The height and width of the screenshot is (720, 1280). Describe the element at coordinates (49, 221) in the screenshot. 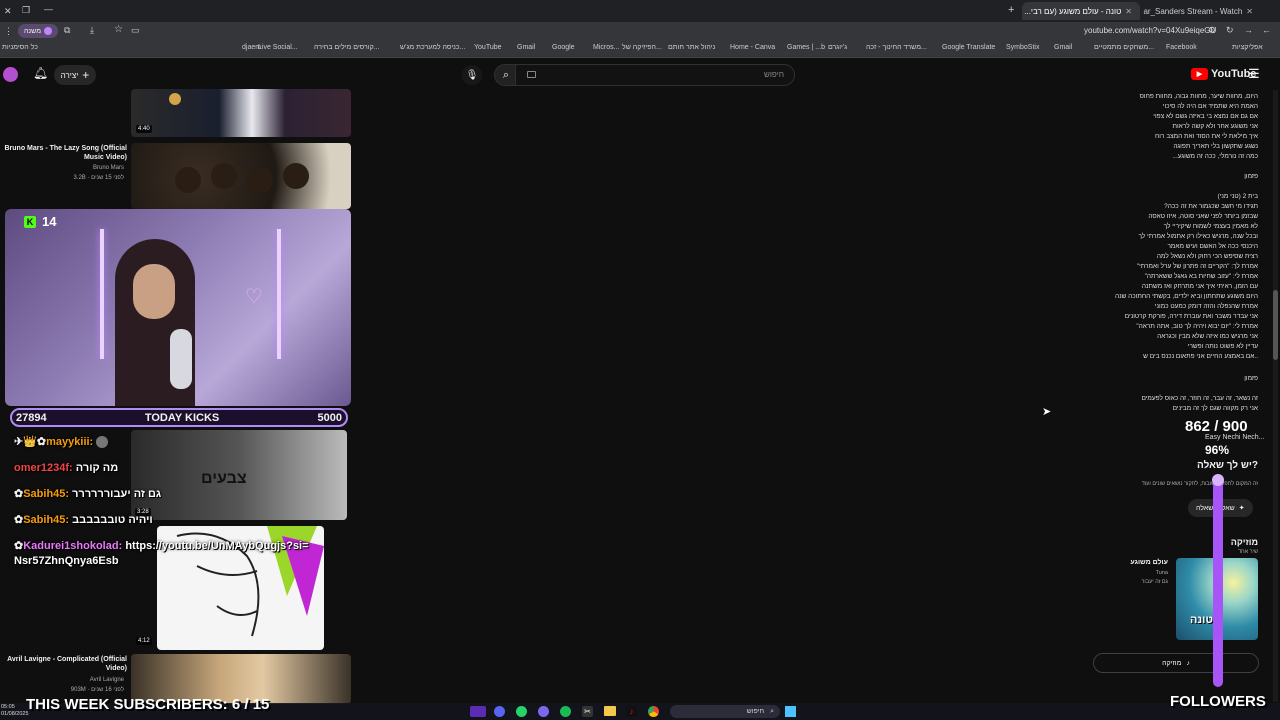

I see `kick-count-value: 14` at that location.